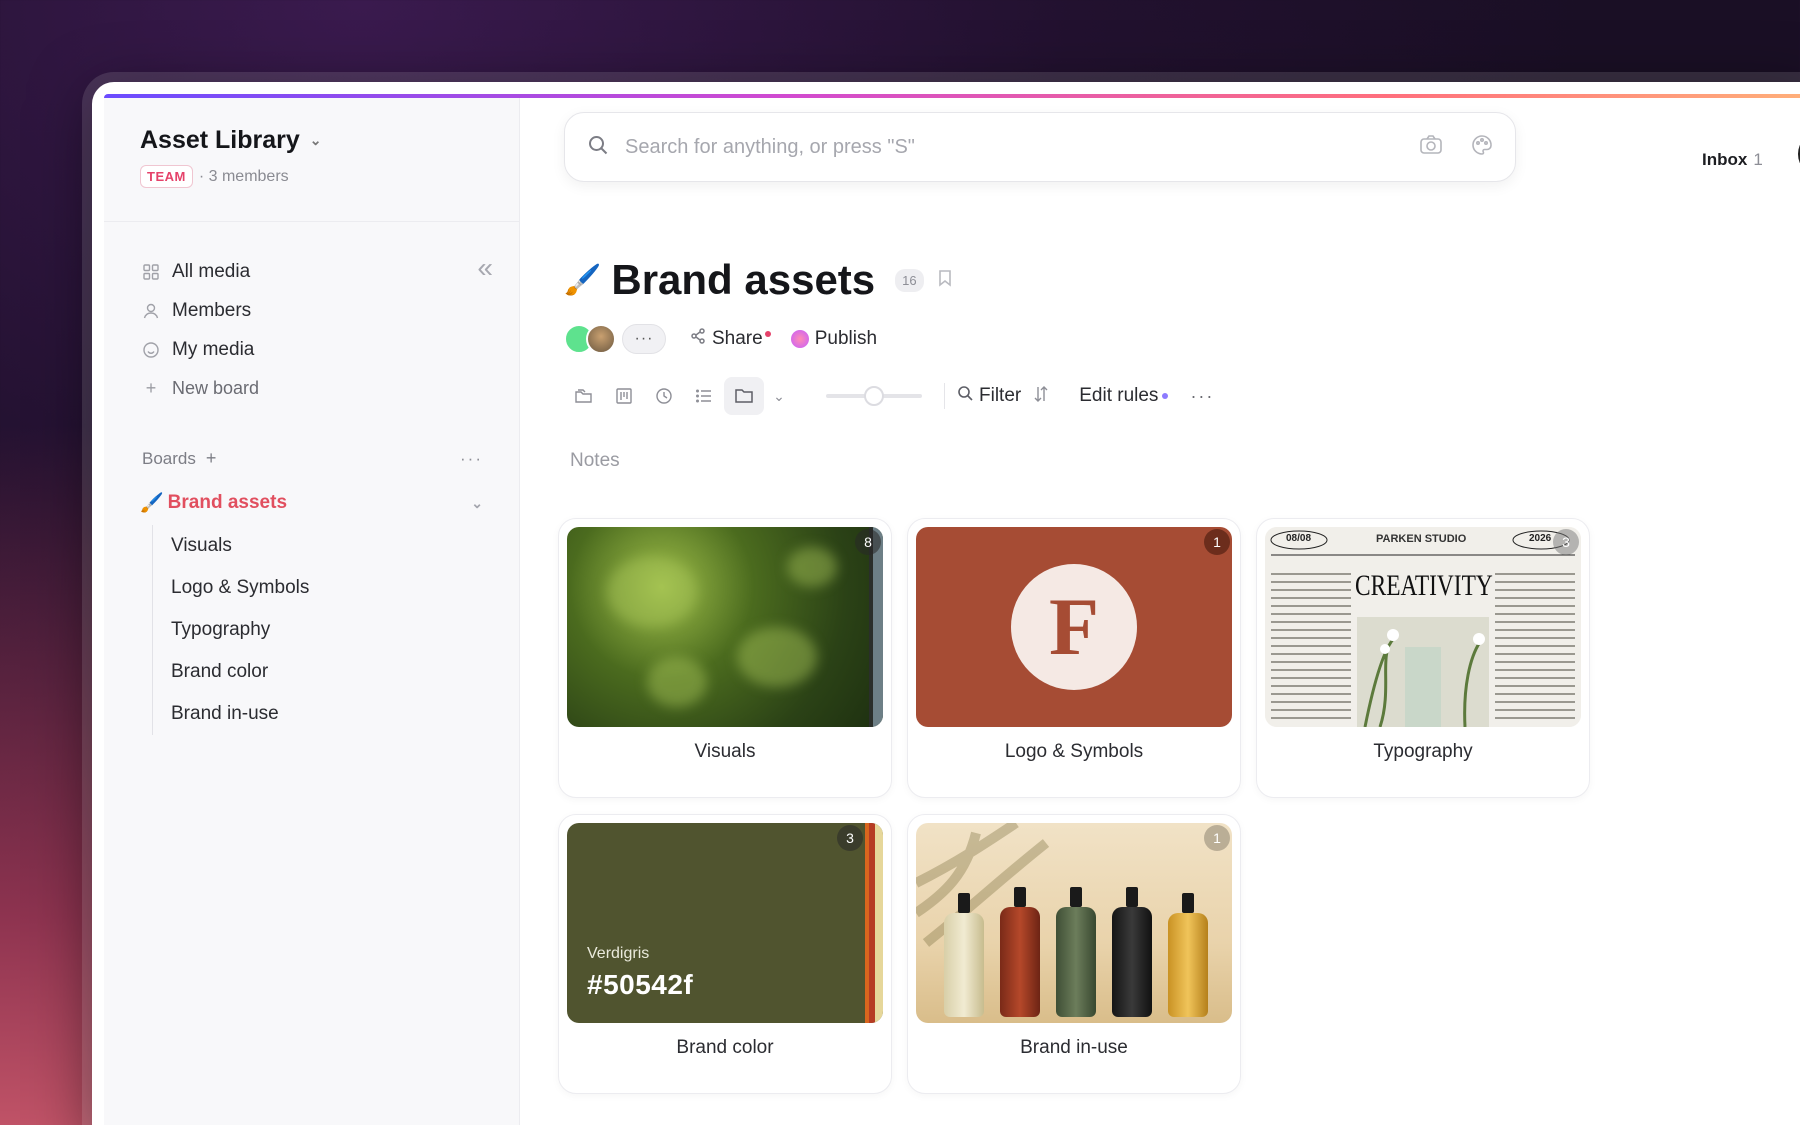  What do you see at coordinates (1431, 147) in the screenshot?
I see `camera-icon` at bounding box center [1431, 147].